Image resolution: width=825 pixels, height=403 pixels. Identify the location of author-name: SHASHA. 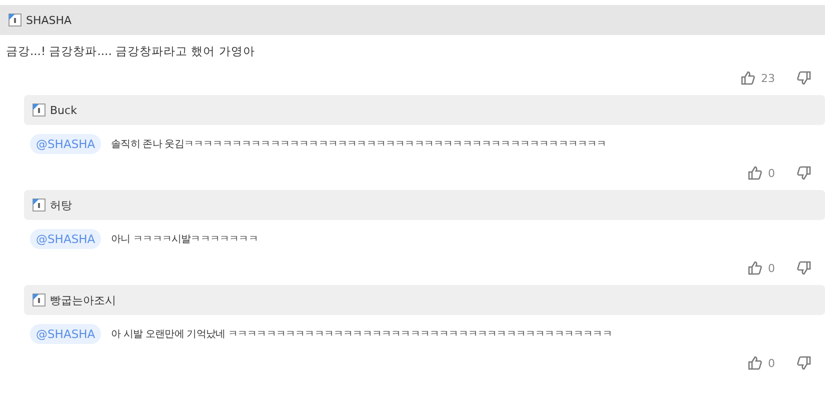
(49, 20).